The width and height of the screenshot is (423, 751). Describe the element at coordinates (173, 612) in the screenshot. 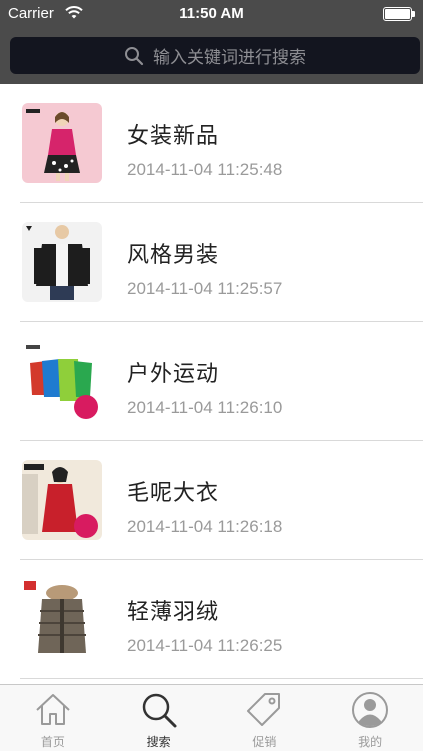

I see `item-title: 轻薄羽绒` at that location.